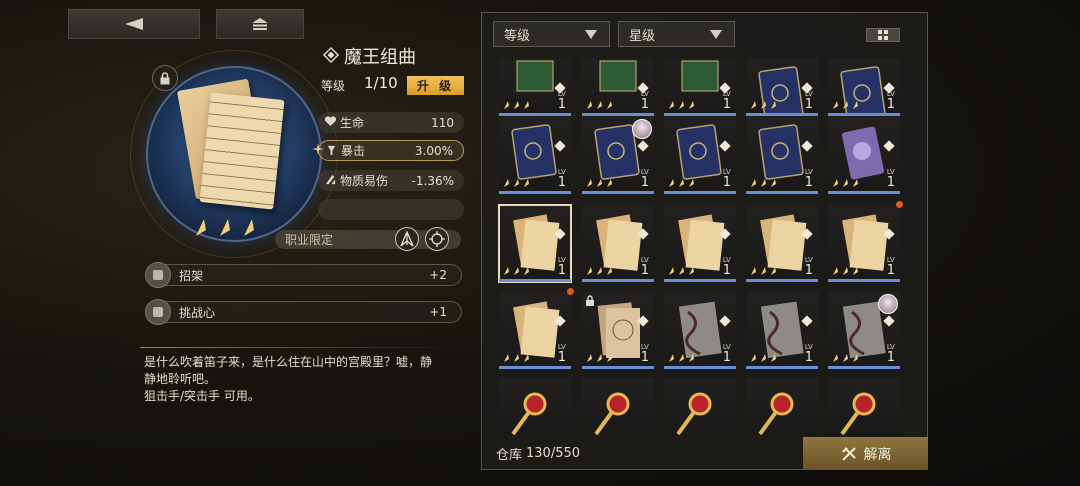 This screenshot has height=486, width=1080. I want to click on star-rating, so click(225, 227).